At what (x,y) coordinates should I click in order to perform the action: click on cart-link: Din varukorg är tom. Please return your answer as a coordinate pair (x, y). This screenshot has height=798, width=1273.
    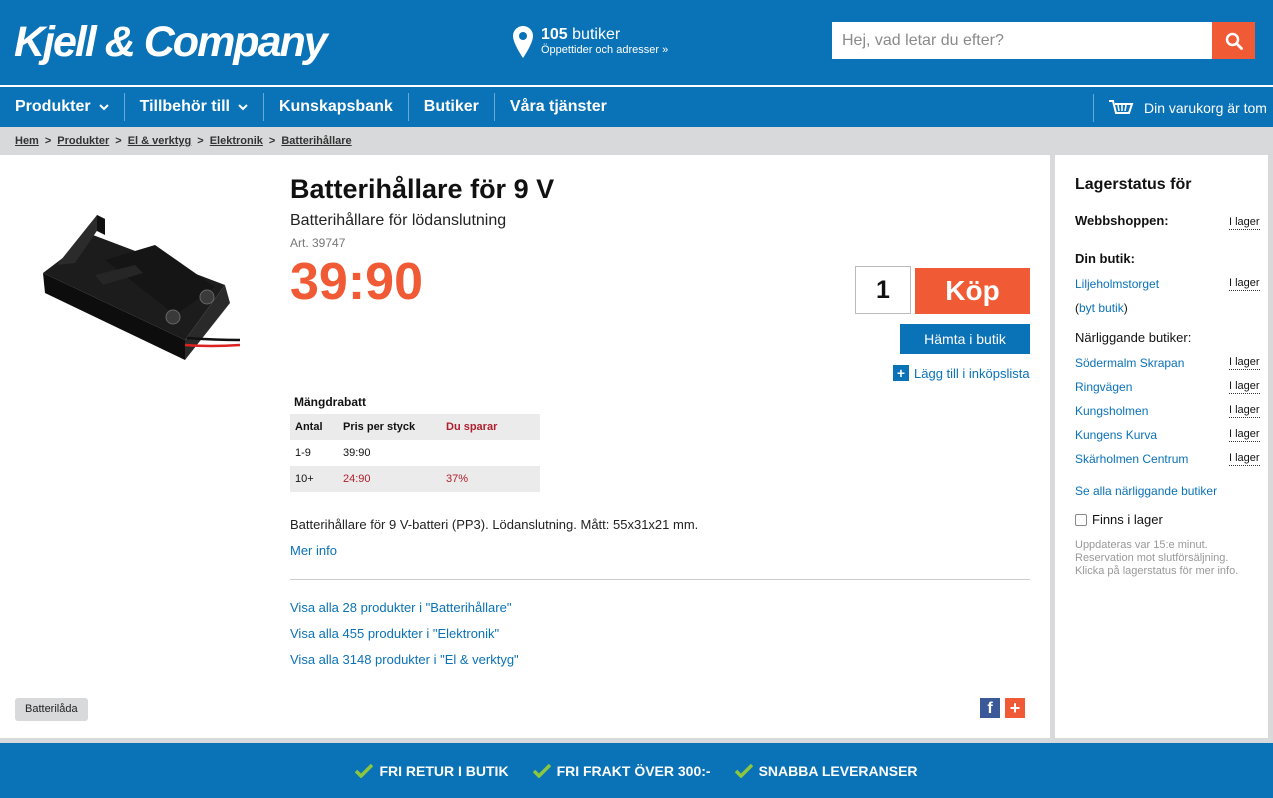
    Looking at the image, I should click on (1180, 108).